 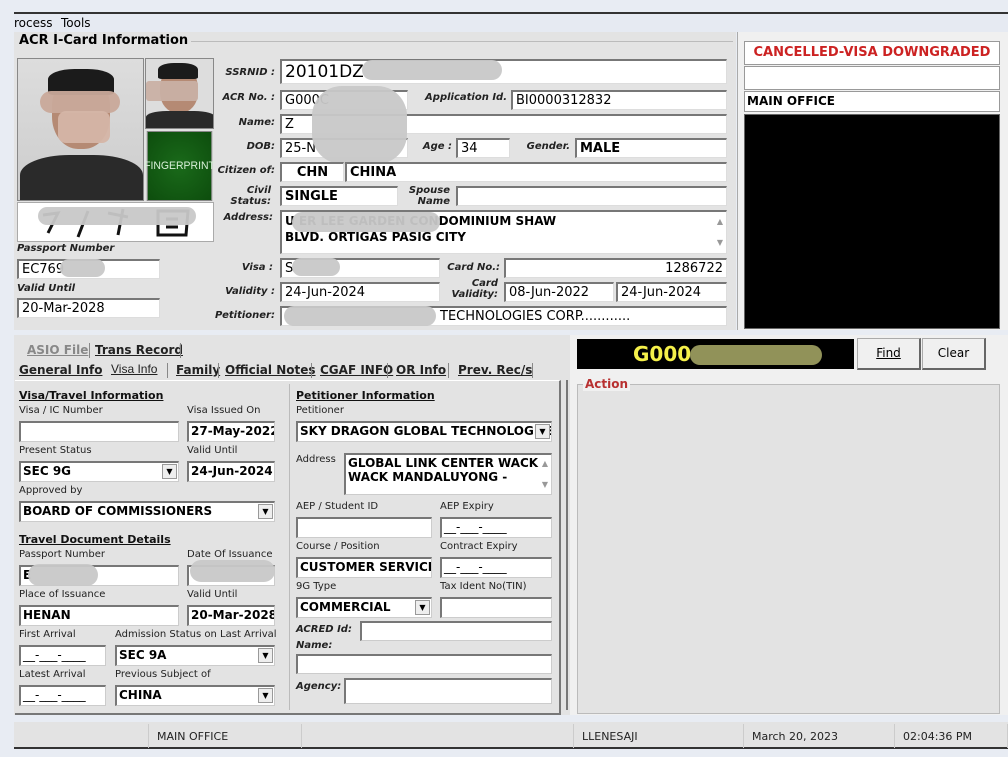 What do you see at coordinates (270, 370) in the screenshot?
I see `tab-official-notes: Official Notes` at bounding box center [270, 370].